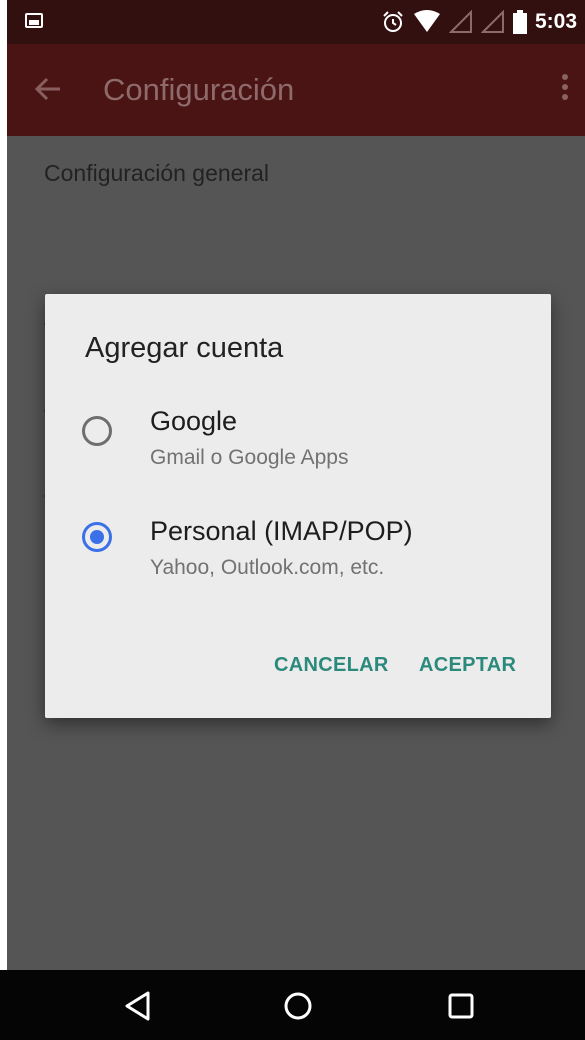 This screenshot has height=1040, width=585. I want to click on option-google: Google Gmail o Google Apps, so click(298, 439).